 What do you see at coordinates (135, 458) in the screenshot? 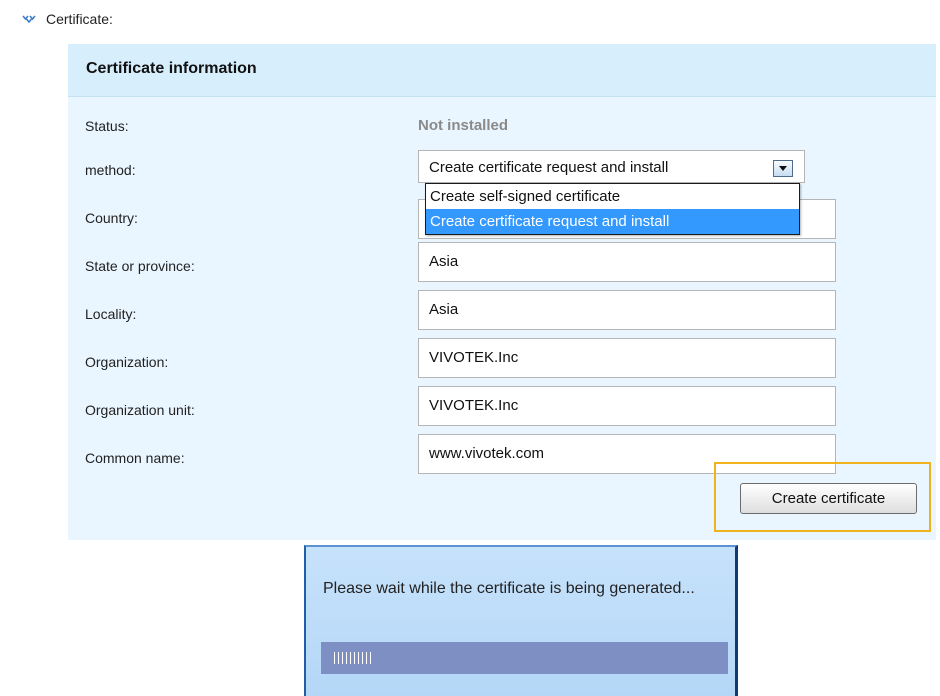
I see `common-name-label: Common name:` at bounding box center [135, 458].